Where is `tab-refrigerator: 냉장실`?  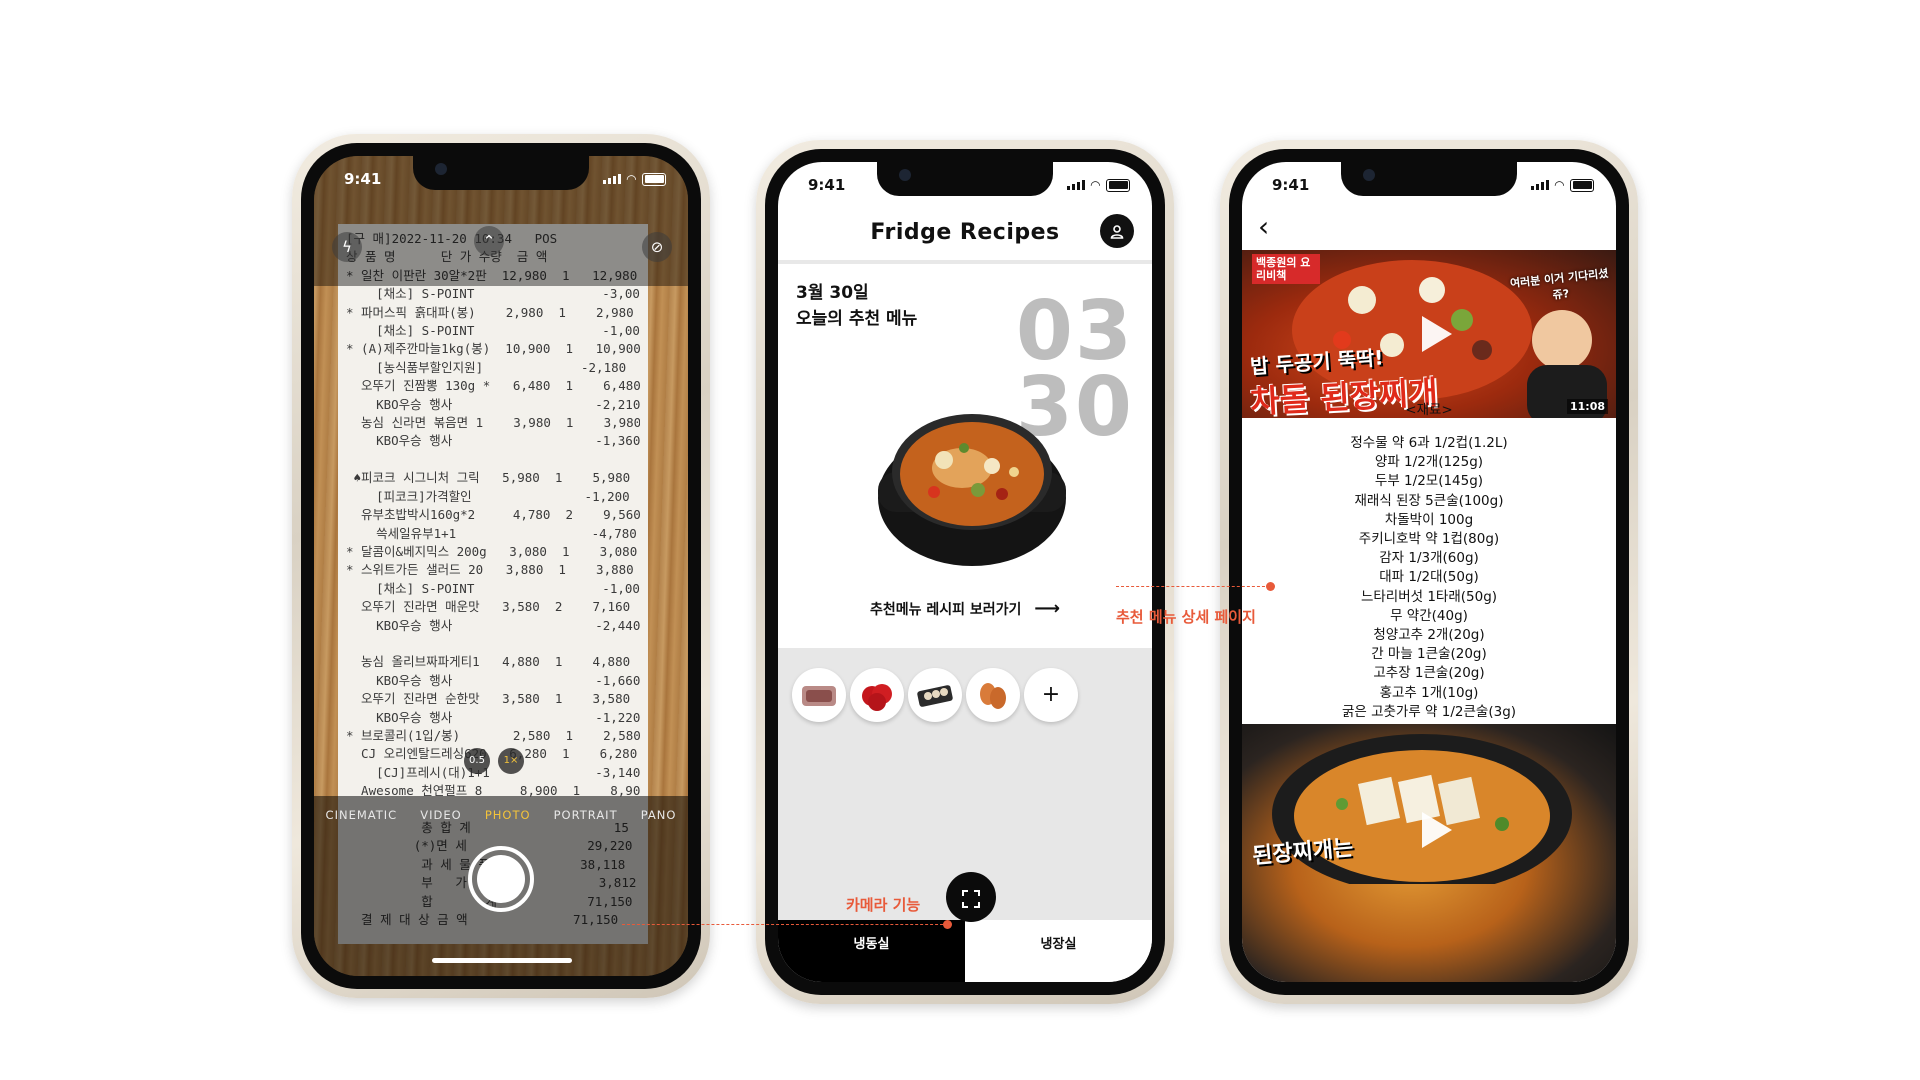
tab-refrigerator: 냉장실 is located at coordinates (1058, 951).